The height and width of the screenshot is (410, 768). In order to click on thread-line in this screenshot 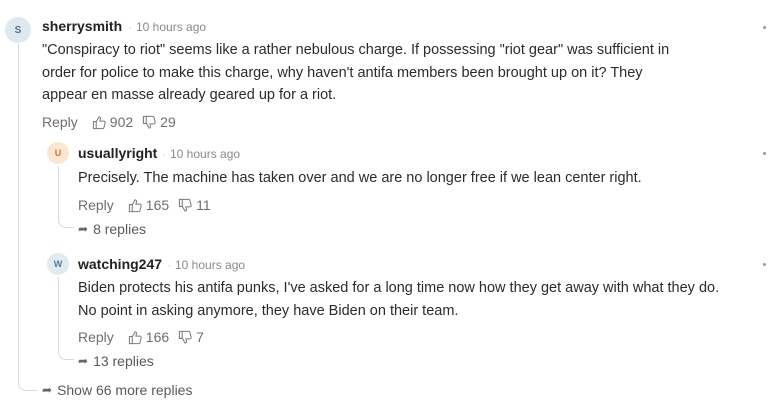, I will do `click(18, 209)`.